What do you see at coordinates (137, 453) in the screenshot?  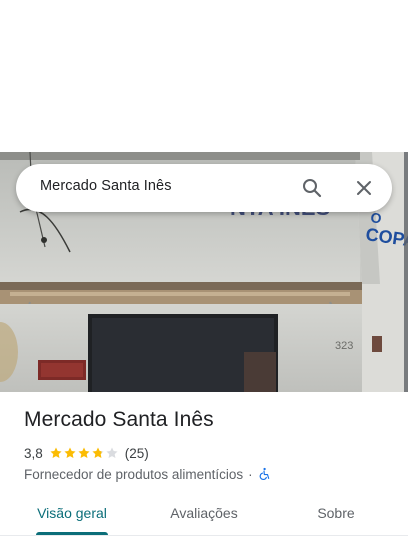 I see `review-count: (25)` at bounding box center [137, 453].